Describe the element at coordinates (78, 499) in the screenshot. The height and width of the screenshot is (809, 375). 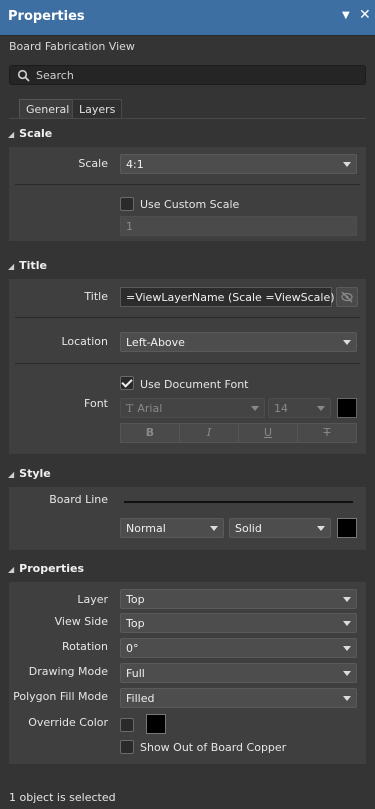
I see `board-line-label: Board Line` at that location.